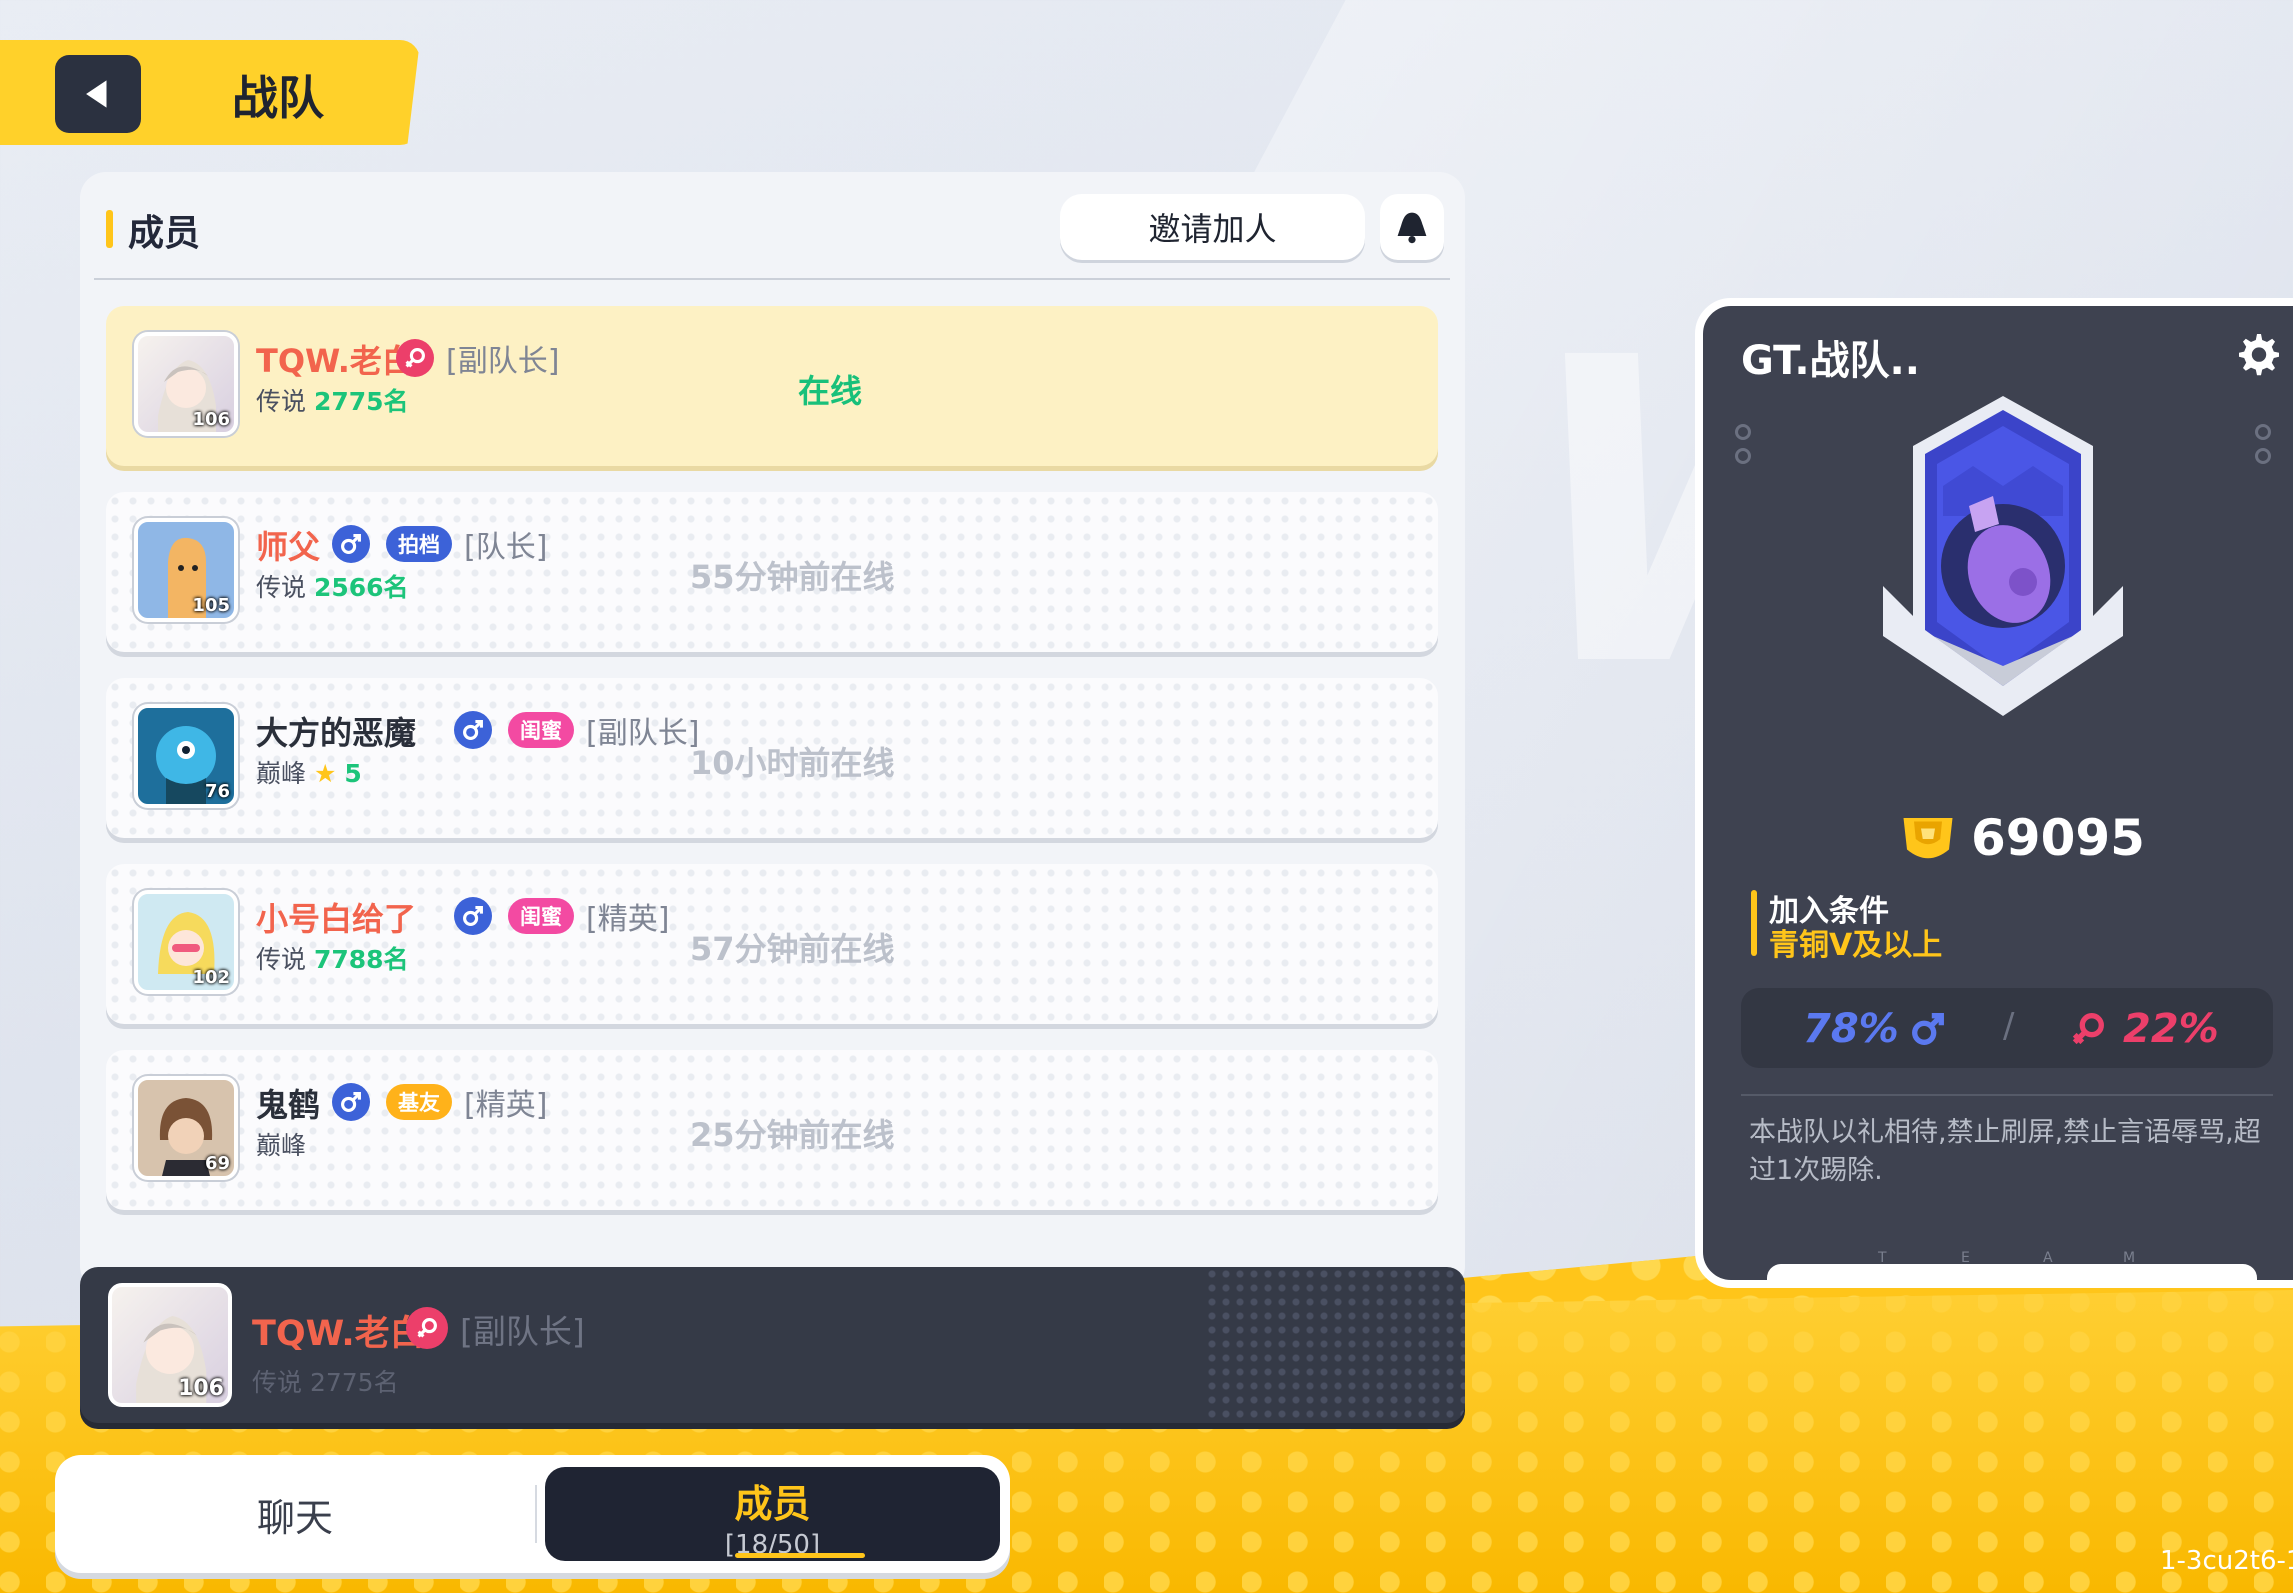 The height and width of the screenshot is (1593, 2293). What do you see at coordinates (217, 791) in the screenshot?
I see `level-badge: 76` at bounding box center [217, 791].